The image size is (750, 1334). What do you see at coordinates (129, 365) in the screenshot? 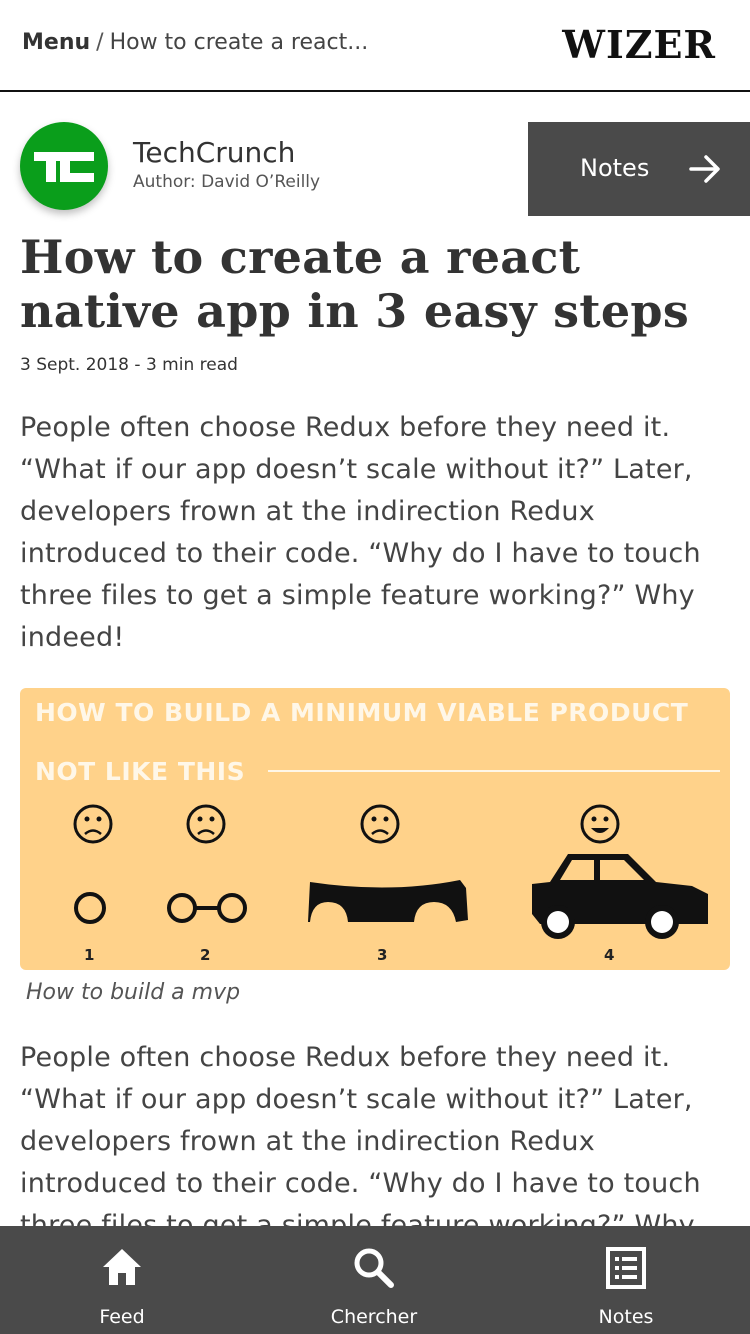
I see `article-meta: 3 Sept. 2018 - 3 min read` at bounding box center [129, 365].